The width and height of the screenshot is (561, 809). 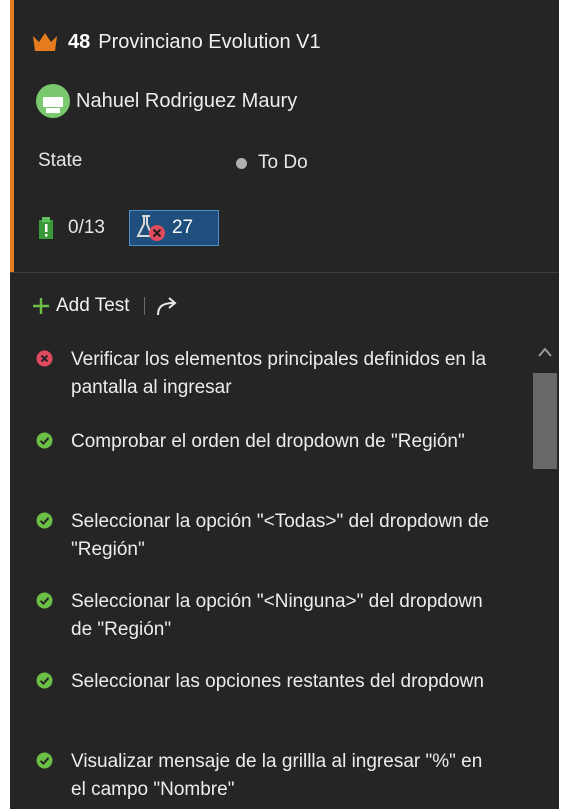 What do you see at coordinates (41, 306) in the screenshot?
I see `plus-icon` at bounding box center [41, 306].